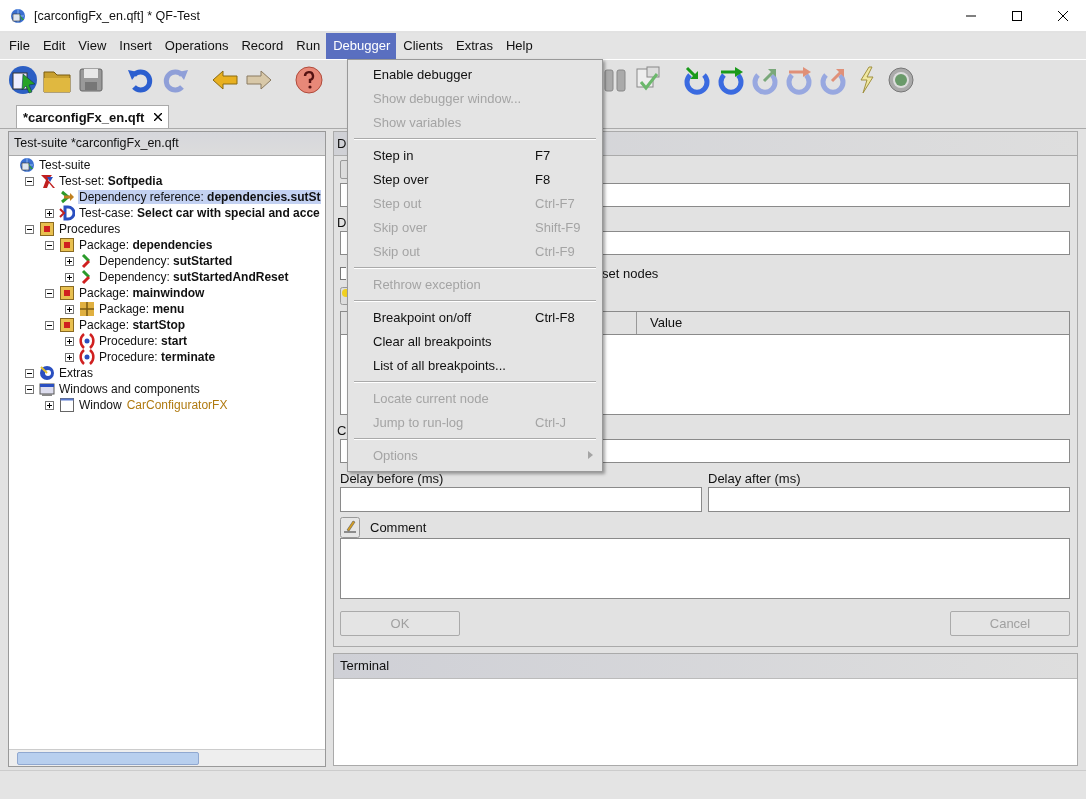 The width and height of the screenshot is (1086, 799). What do you see at coordinates (117, 15) in the screenshot?
I see `window-title: [carconfigFx_en.qft] * QF-Test` at bounding box center [117, 15].